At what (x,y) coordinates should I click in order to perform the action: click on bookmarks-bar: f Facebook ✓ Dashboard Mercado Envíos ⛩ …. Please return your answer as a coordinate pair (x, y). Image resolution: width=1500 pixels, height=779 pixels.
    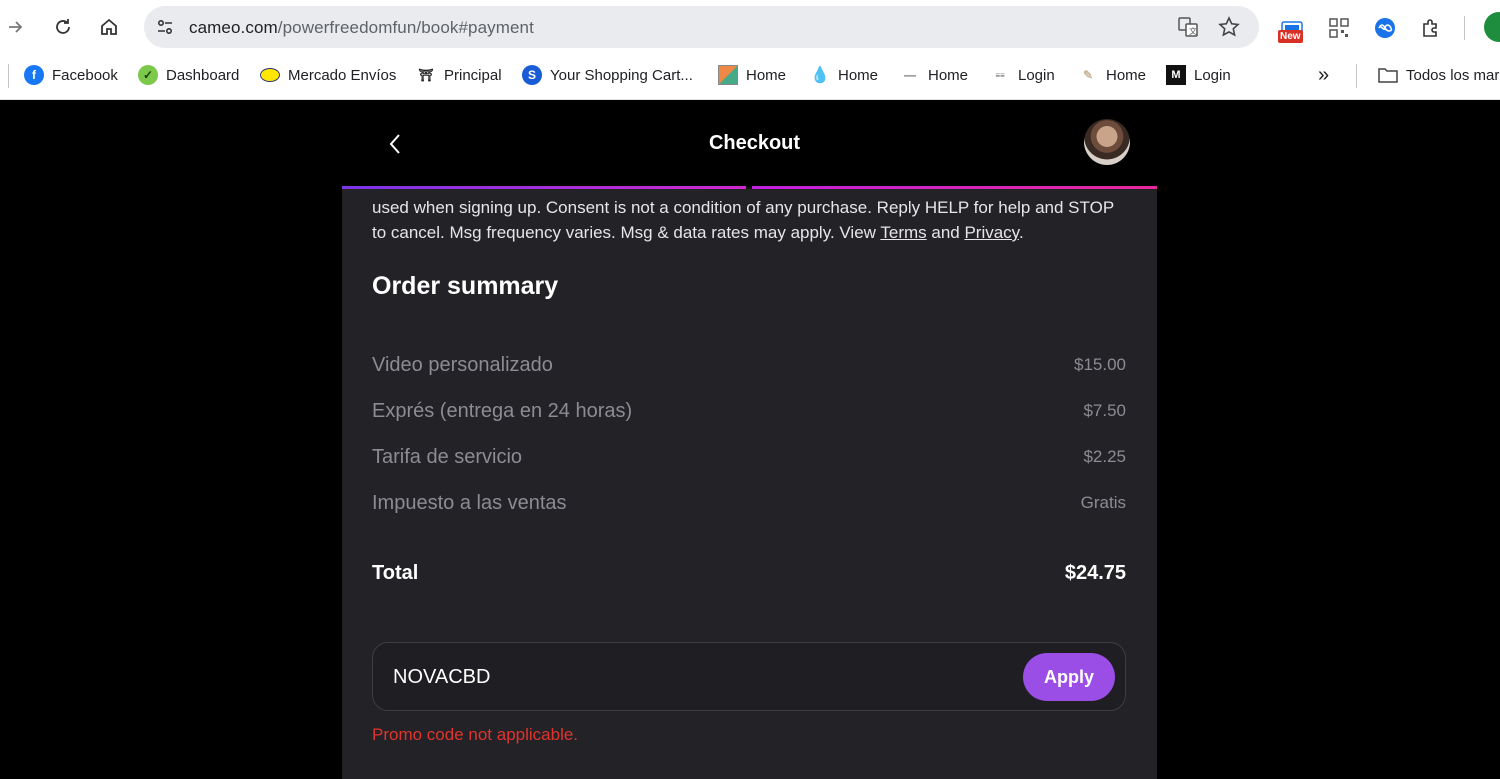
    Looking at the image, I should click on (750, 77).